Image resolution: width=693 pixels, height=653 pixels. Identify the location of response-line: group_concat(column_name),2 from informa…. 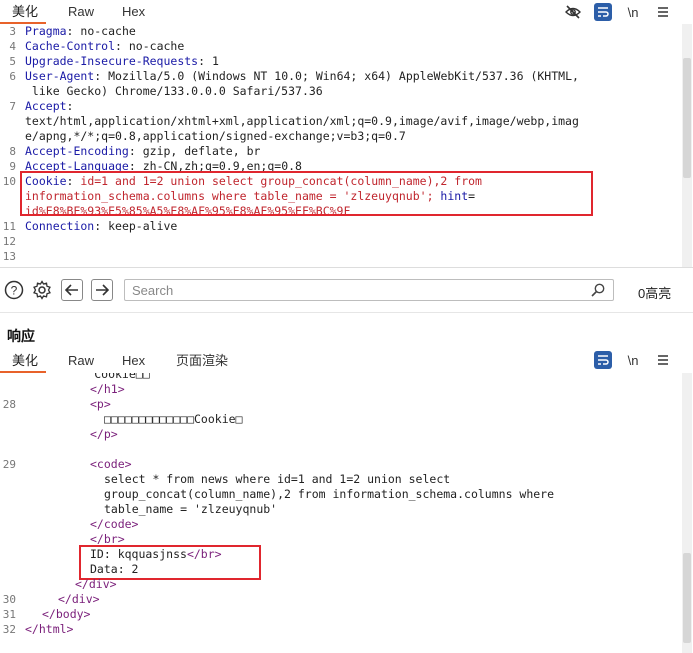
(329, 494).